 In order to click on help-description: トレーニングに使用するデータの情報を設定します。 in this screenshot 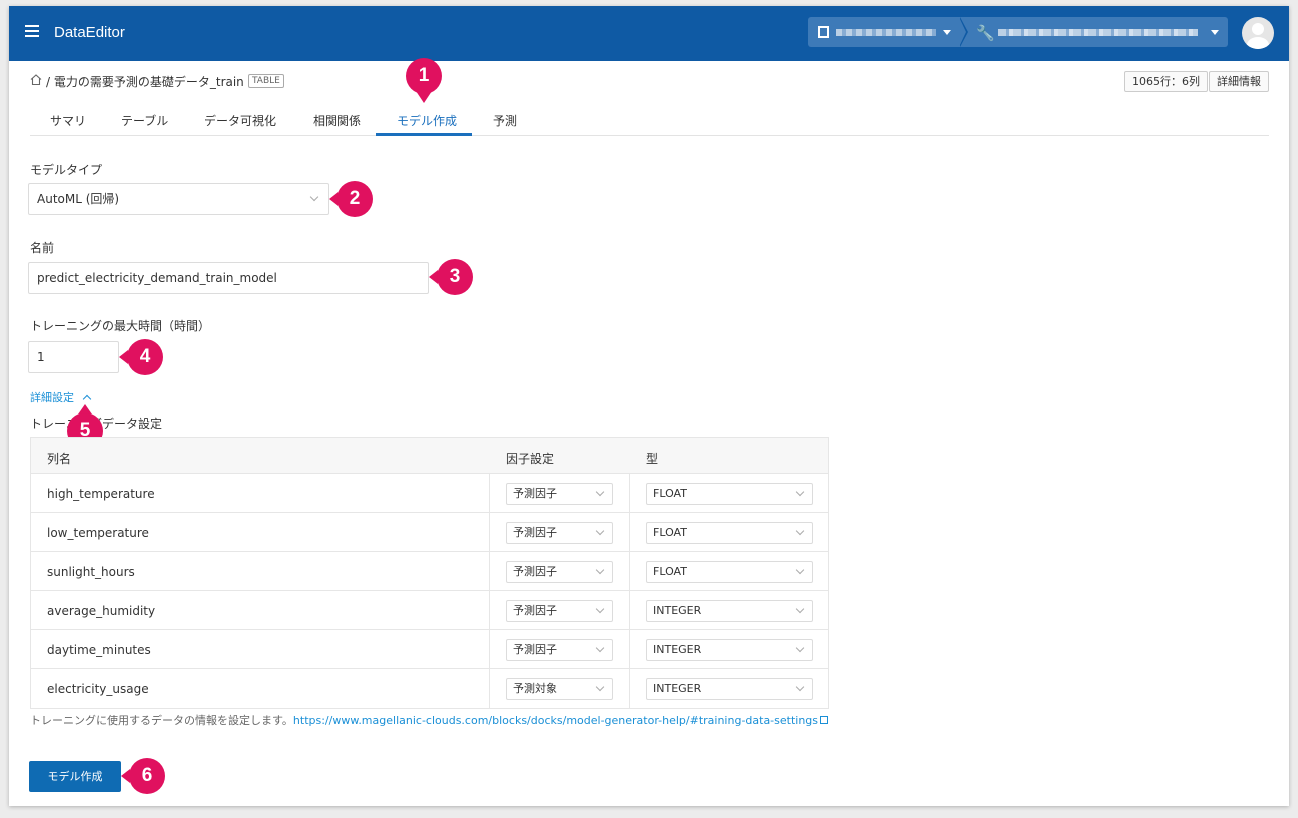, I will do `click(161, 720)`.